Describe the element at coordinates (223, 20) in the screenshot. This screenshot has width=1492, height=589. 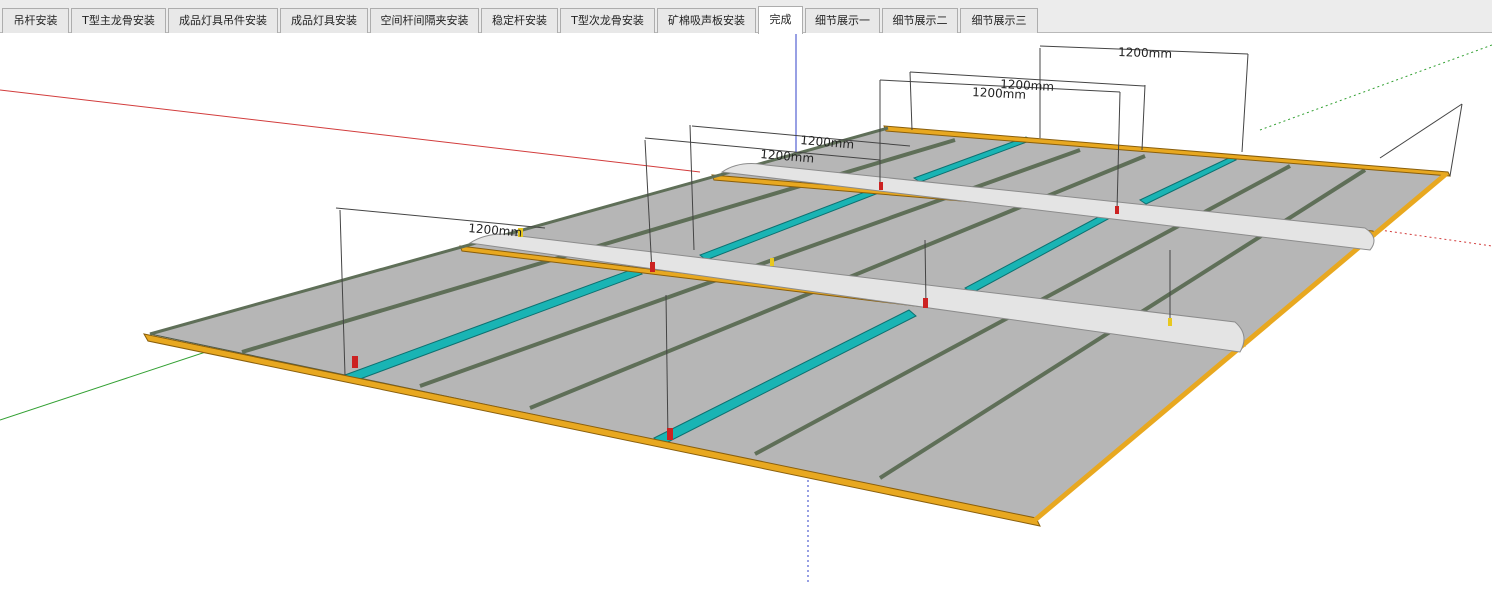
I see `tab-fixture-hanger: 成品灯具吊件安装` at that location.